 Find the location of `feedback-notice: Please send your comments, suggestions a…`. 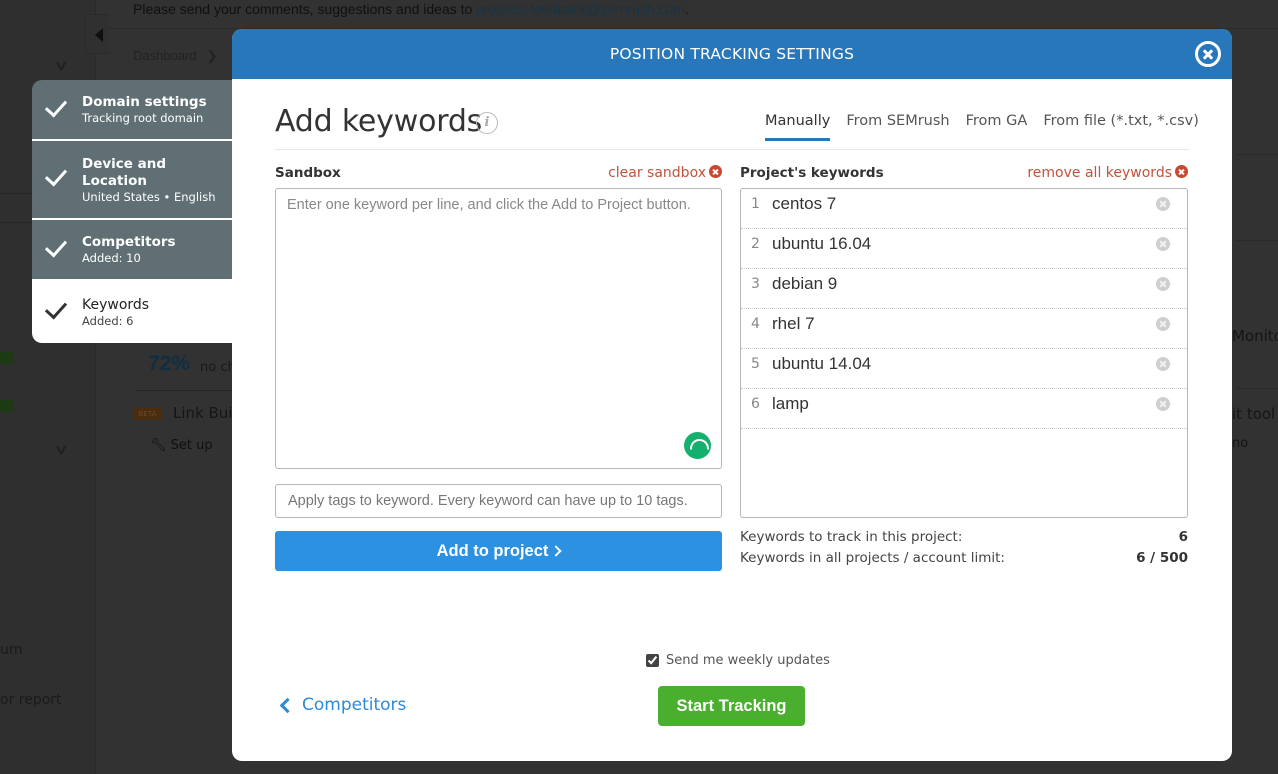

feedback-notice: Please send your comments, suggestions a… is located at coordinates (411, 9).